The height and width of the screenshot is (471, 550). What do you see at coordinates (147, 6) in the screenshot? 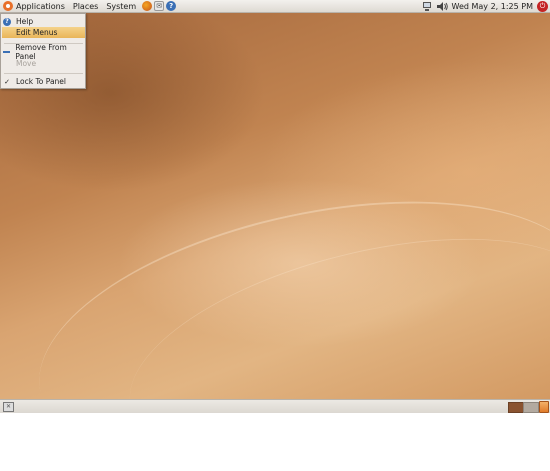
I see `firefox-icon` at bounding box center [147, 6].